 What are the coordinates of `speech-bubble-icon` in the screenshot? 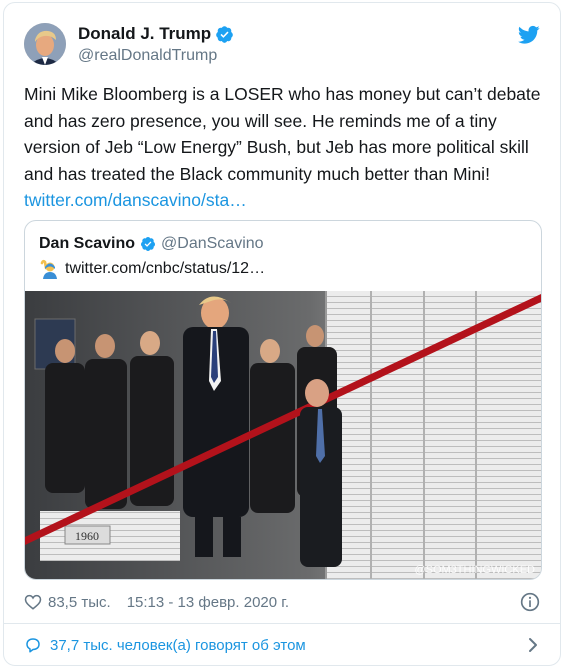 It's located at (33, 645).